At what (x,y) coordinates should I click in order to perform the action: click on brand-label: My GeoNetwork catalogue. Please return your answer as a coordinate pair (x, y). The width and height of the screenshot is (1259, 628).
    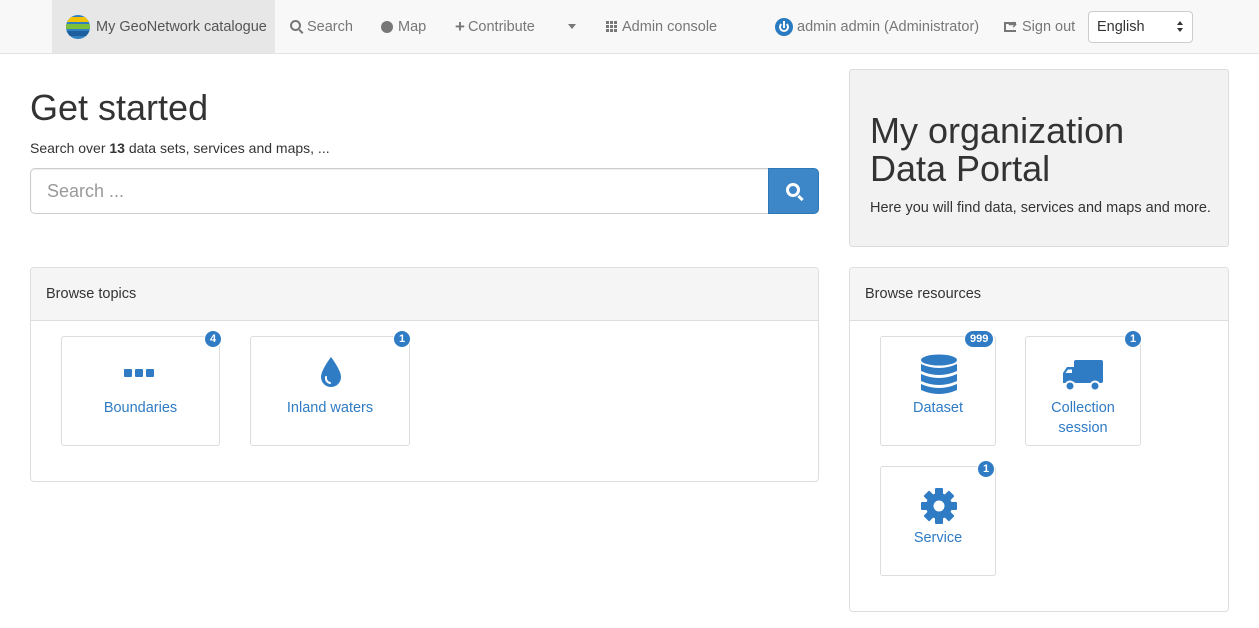
    Looking at the image, I should click on (181, 26).